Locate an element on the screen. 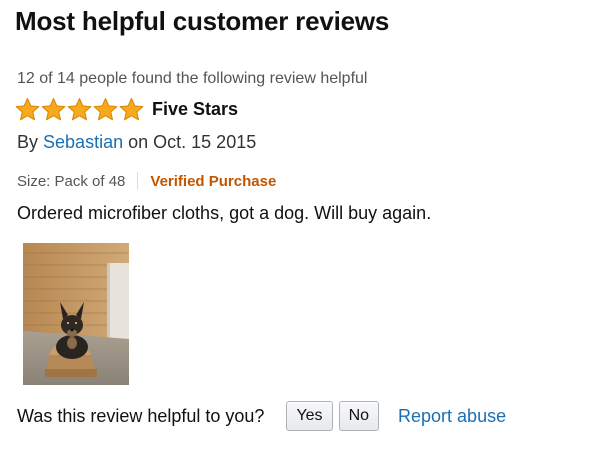 The width and height of the screenshot is (610, 453). date-prefix: on is located at coordinates (138, 142).